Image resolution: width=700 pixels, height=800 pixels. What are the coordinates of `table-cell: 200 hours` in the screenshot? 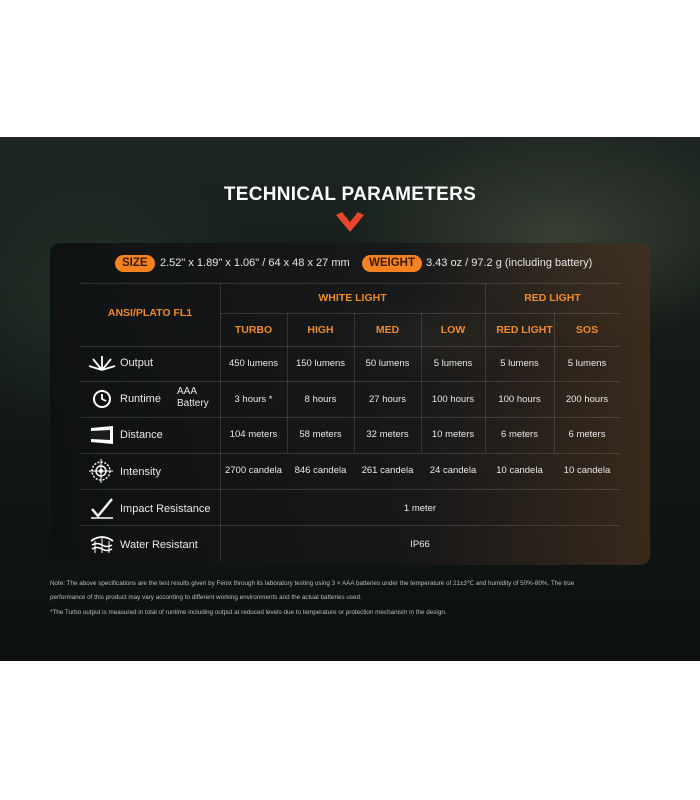 It's located at (587, 399).